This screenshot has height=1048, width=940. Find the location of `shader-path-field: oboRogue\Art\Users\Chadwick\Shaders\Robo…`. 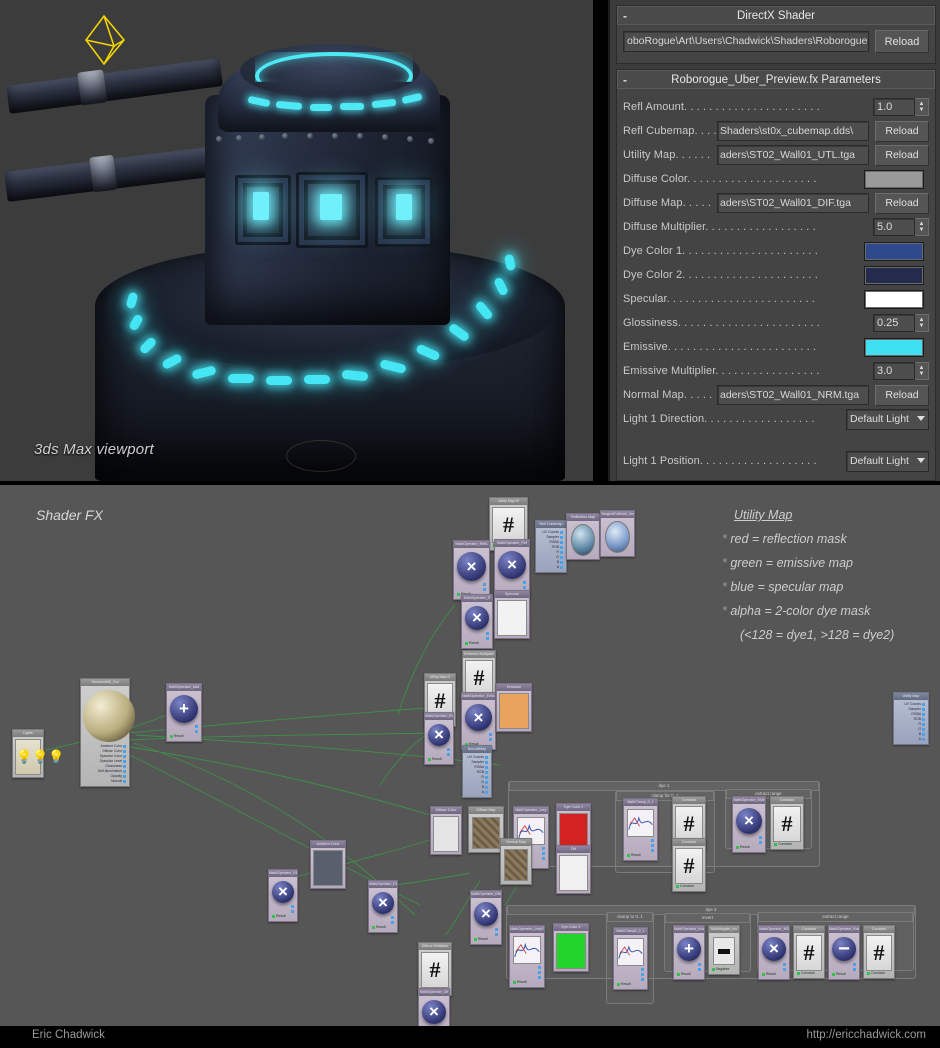

shader-path-field: oboRogue\Art\Users\Chadwick\Shaders\Robo… is located at coordinates (746, 41).